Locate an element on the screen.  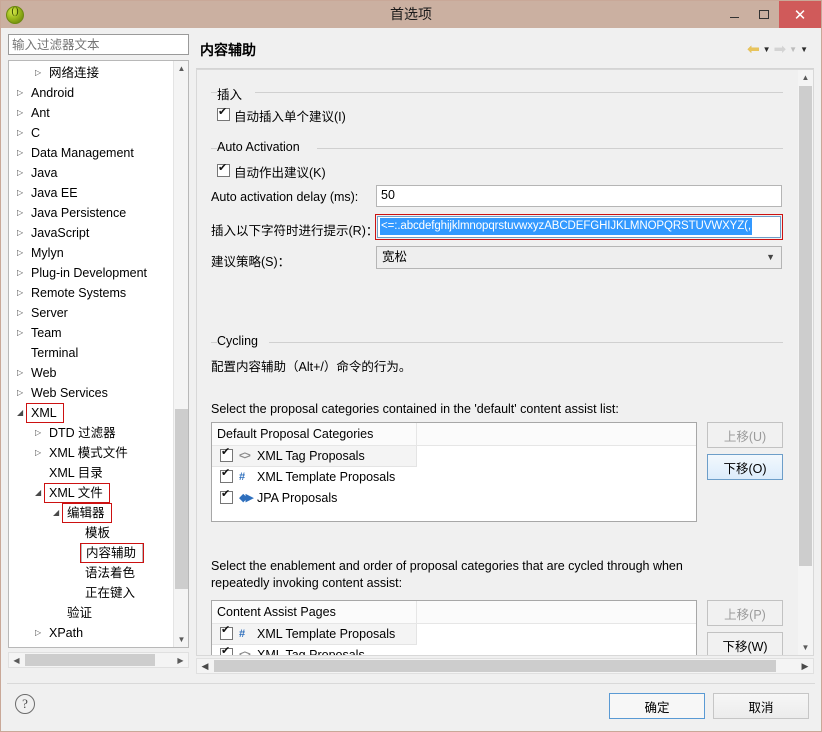
auto-propose-checkbox is located at coordinates (223, 169).